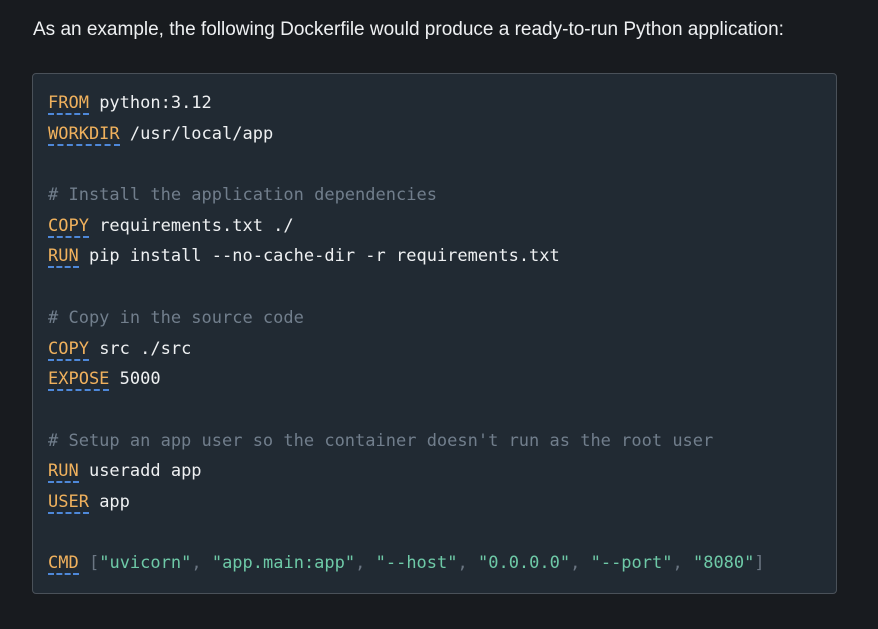 This screenshot has width=878, height=629. Describe the element at coordinates (79, 380) in the screenshot. I see `expose-keyword-link: EXPOSE` at that location.